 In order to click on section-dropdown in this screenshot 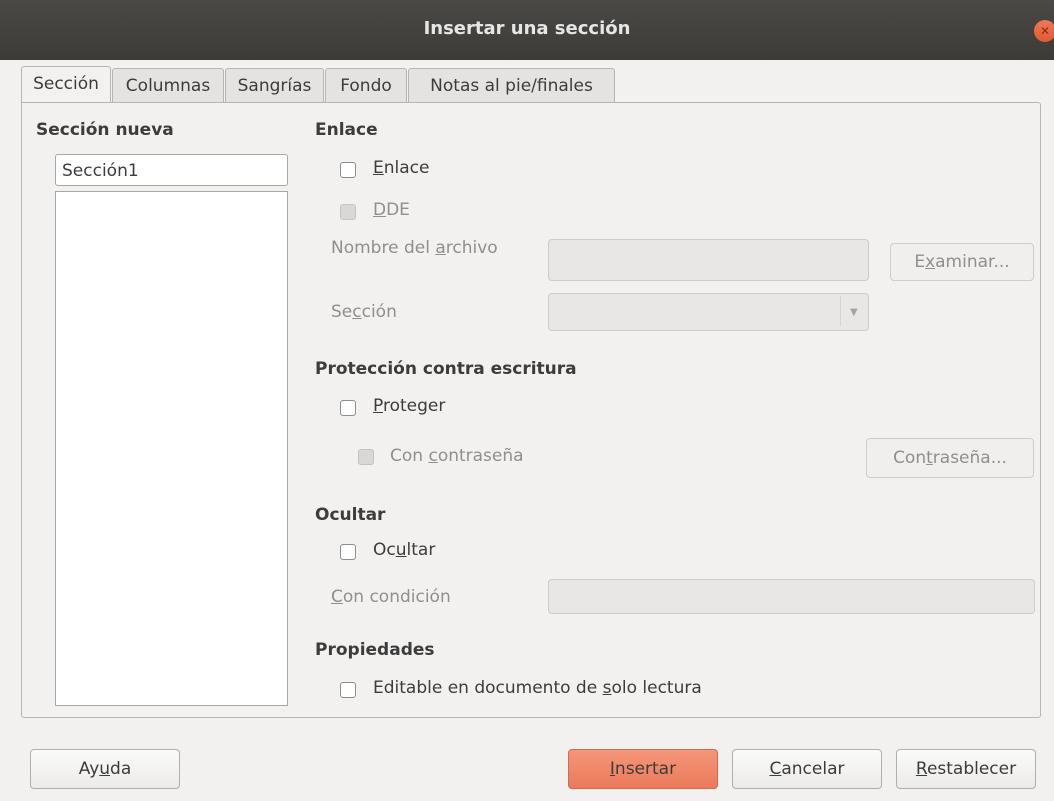, I will do `click(708, 312)`.